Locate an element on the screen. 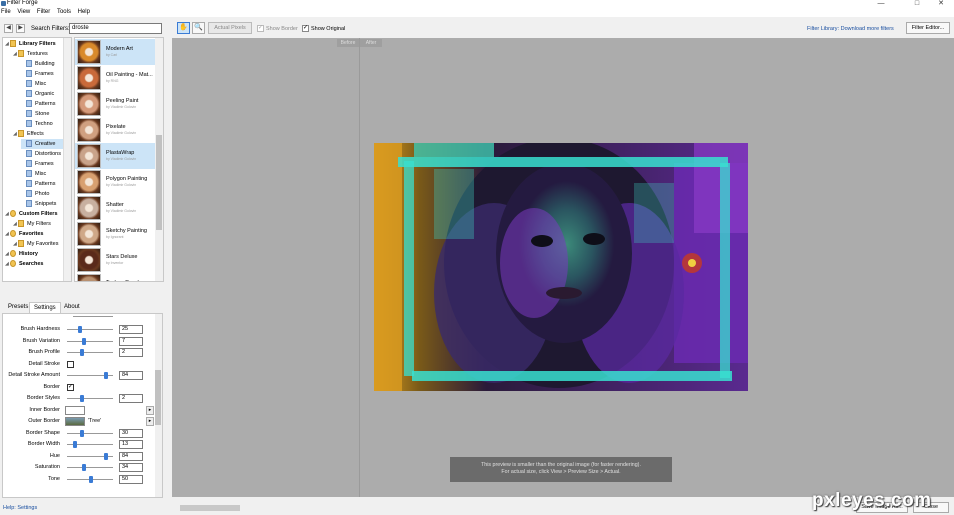 This screenshot has width=954, height=515. show-original-checkbox: ✓ is located at coordinates (305, 28).